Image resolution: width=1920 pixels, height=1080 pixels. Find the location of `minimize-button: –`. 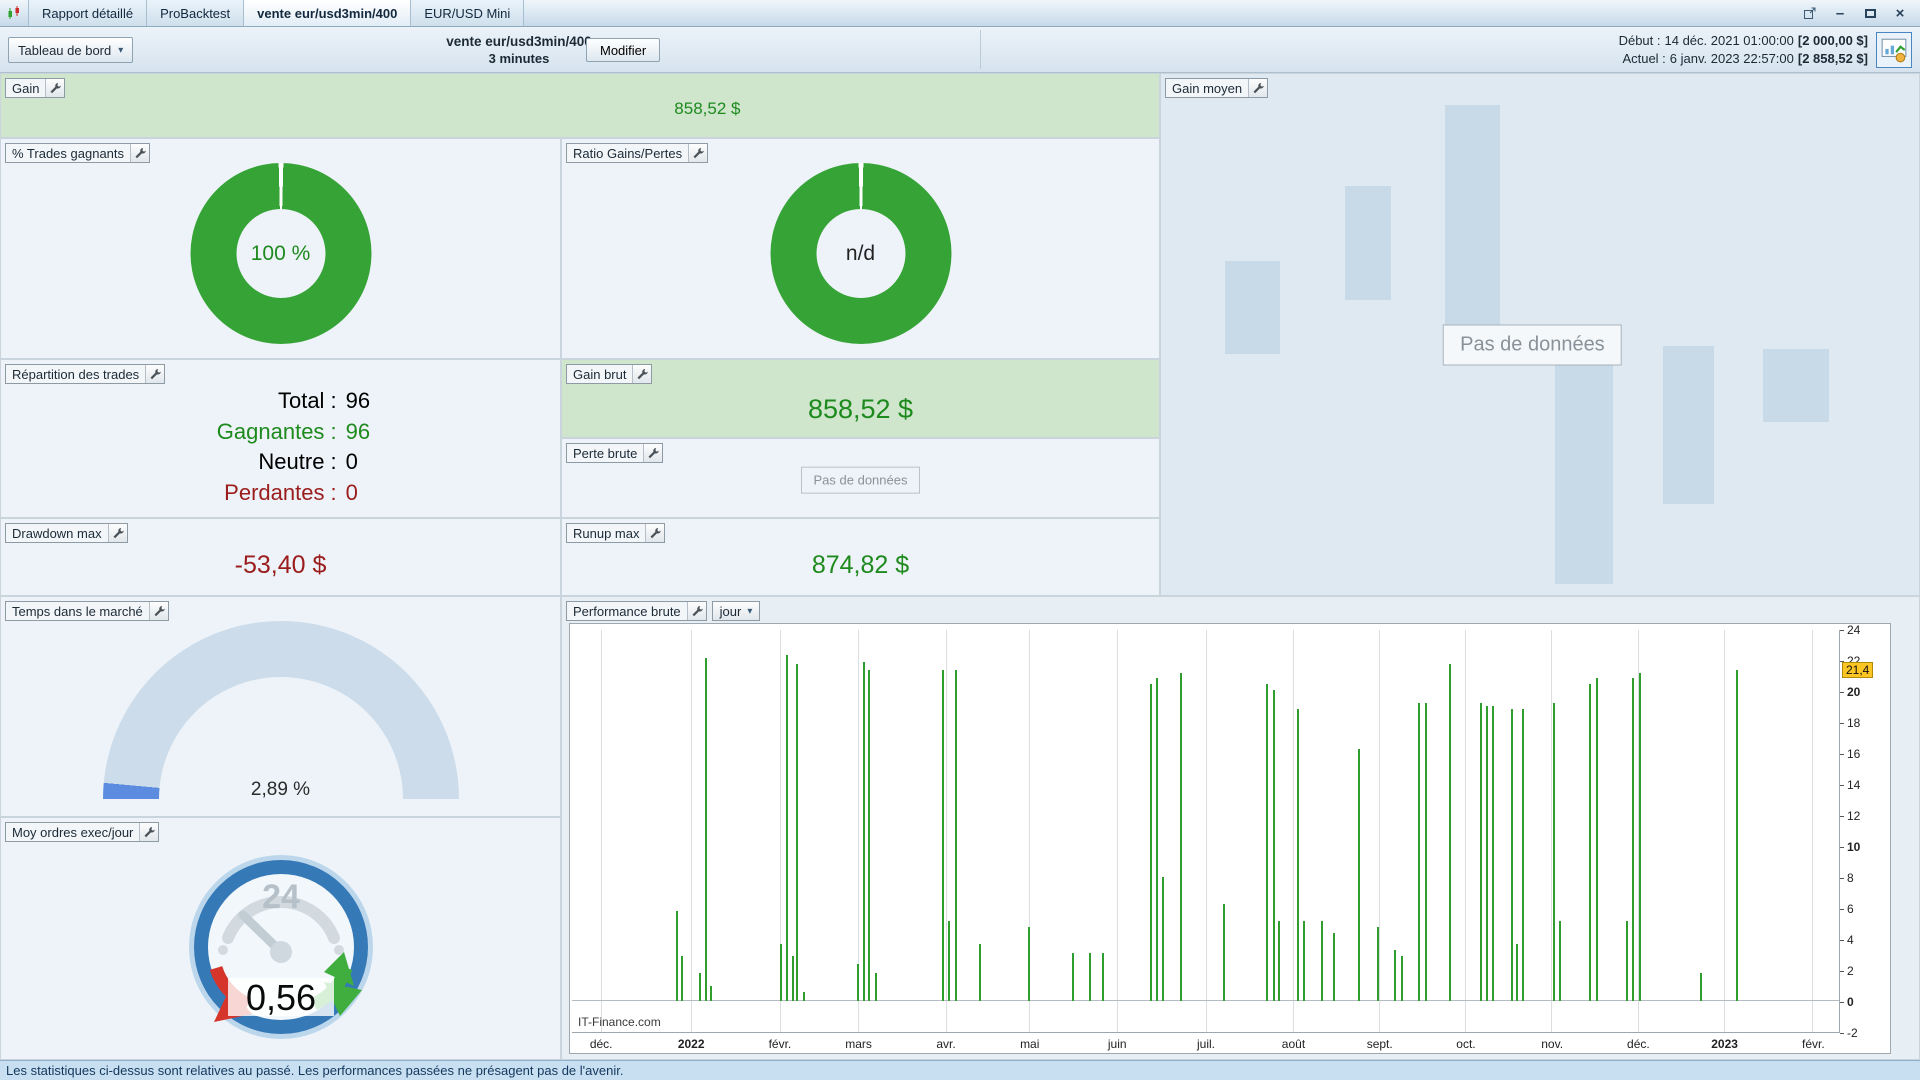

minimize-button: – is located at coordinates (1840, 13).